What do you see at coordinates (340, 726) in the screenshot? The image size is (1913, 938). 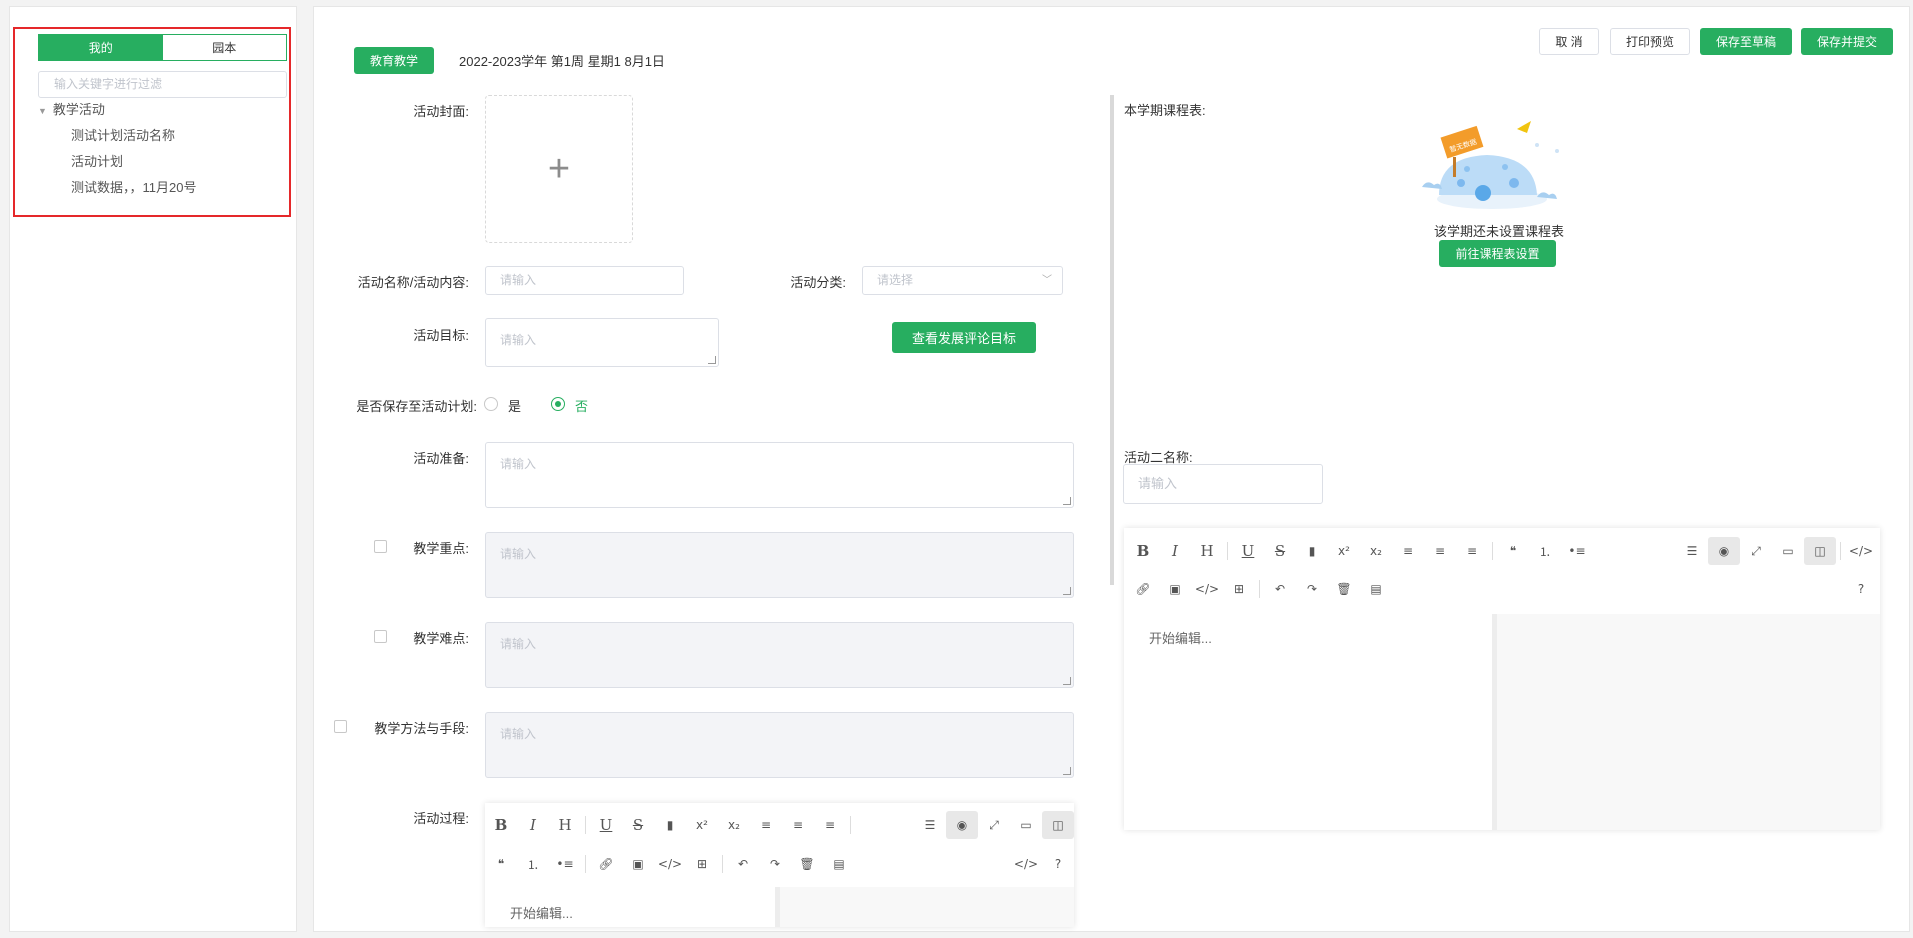 I see `method-checkbox` at bounding box center [340, 726].